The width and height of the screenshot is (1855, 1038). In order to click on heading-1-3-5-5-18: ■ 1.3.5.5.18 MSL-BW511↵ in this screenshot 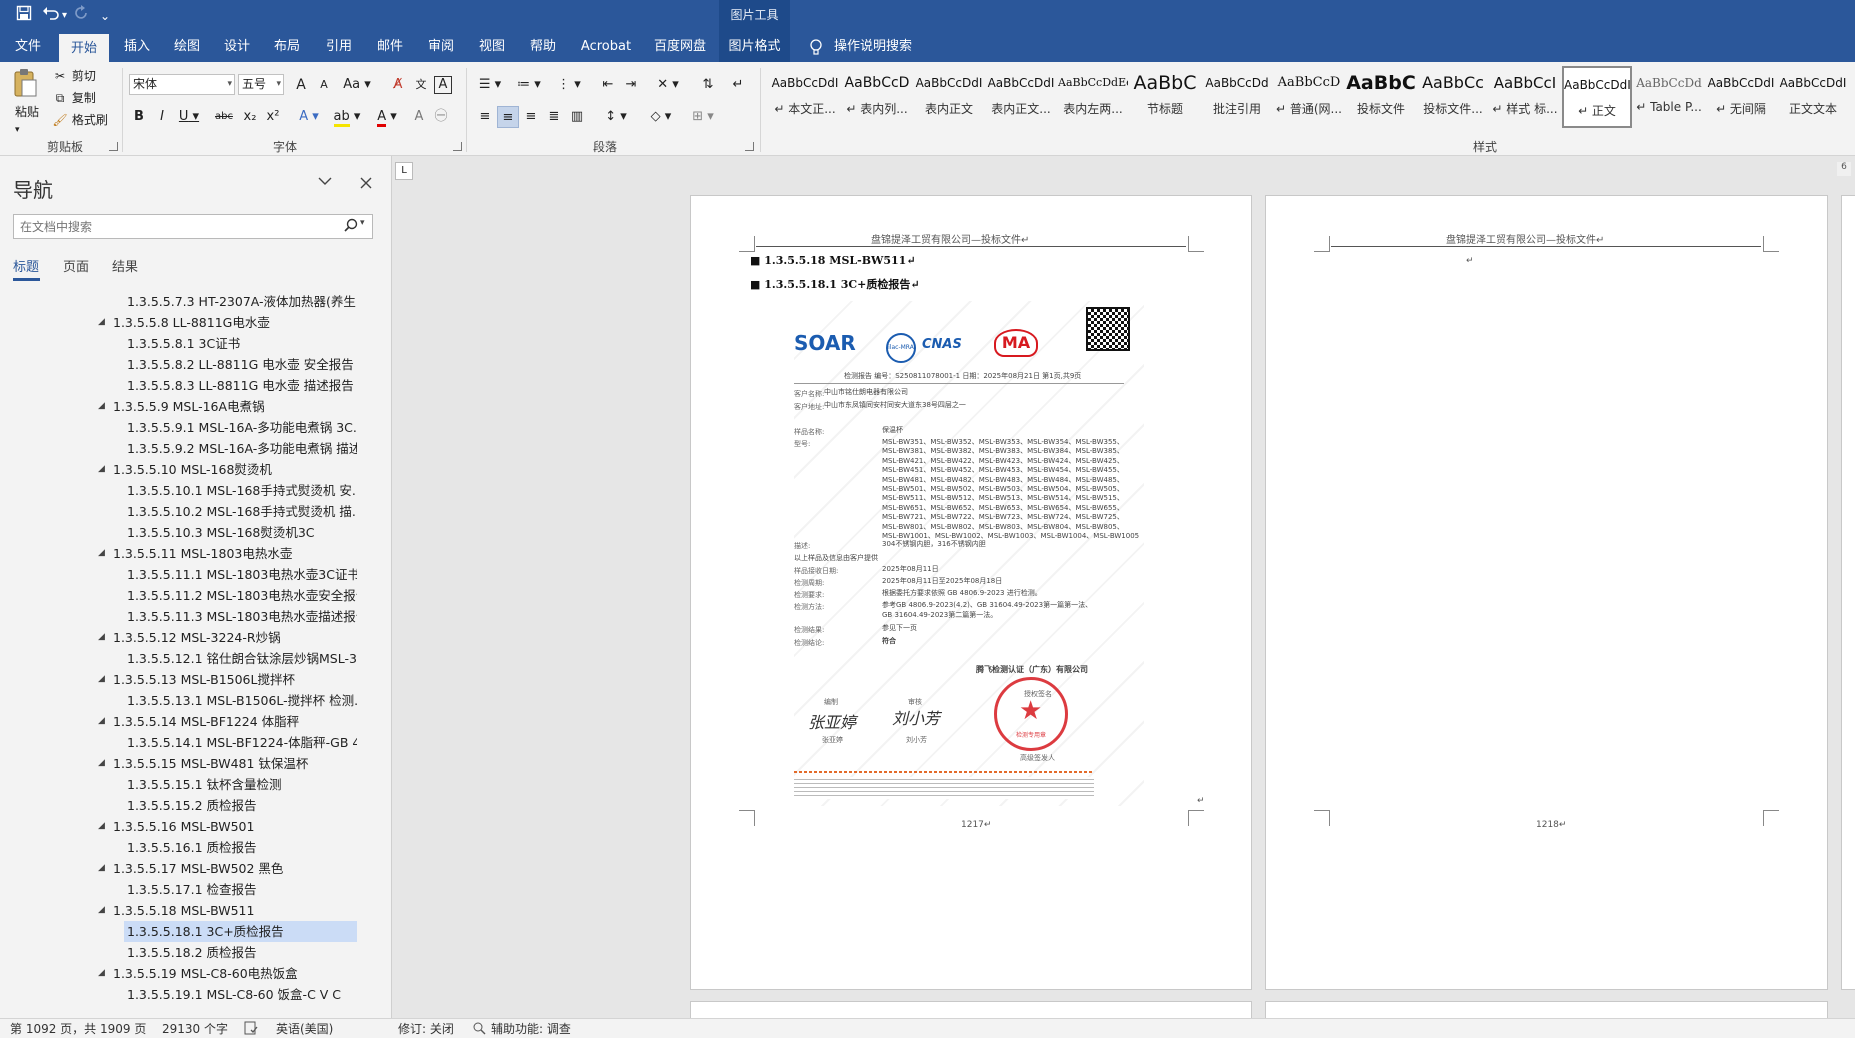, I will do `click(833, 260)`.